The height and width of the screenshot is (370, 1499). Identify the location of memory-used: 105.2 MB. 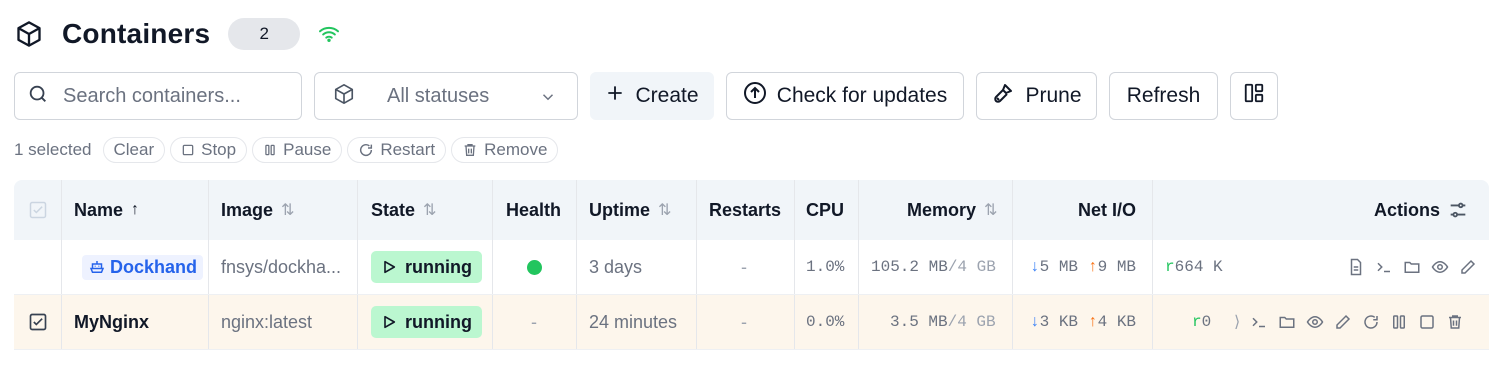
(909, 267).